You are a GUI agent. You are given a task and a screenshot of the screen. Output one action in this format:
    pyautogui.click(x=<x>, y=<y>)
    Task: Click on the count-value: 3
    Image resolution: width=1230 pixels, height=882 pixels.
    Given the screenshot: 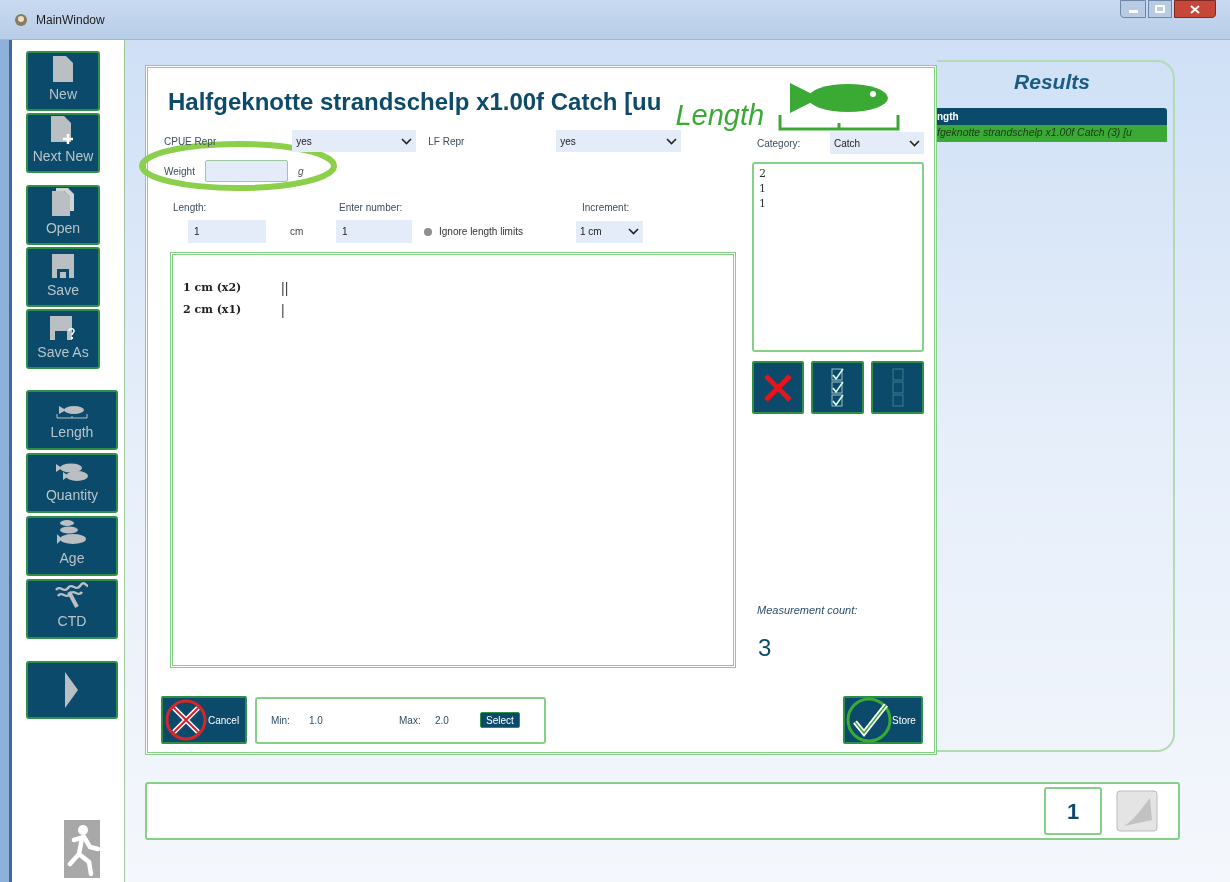 What is the action you would take?
    pyautogui.click(x=765, y=648)
    